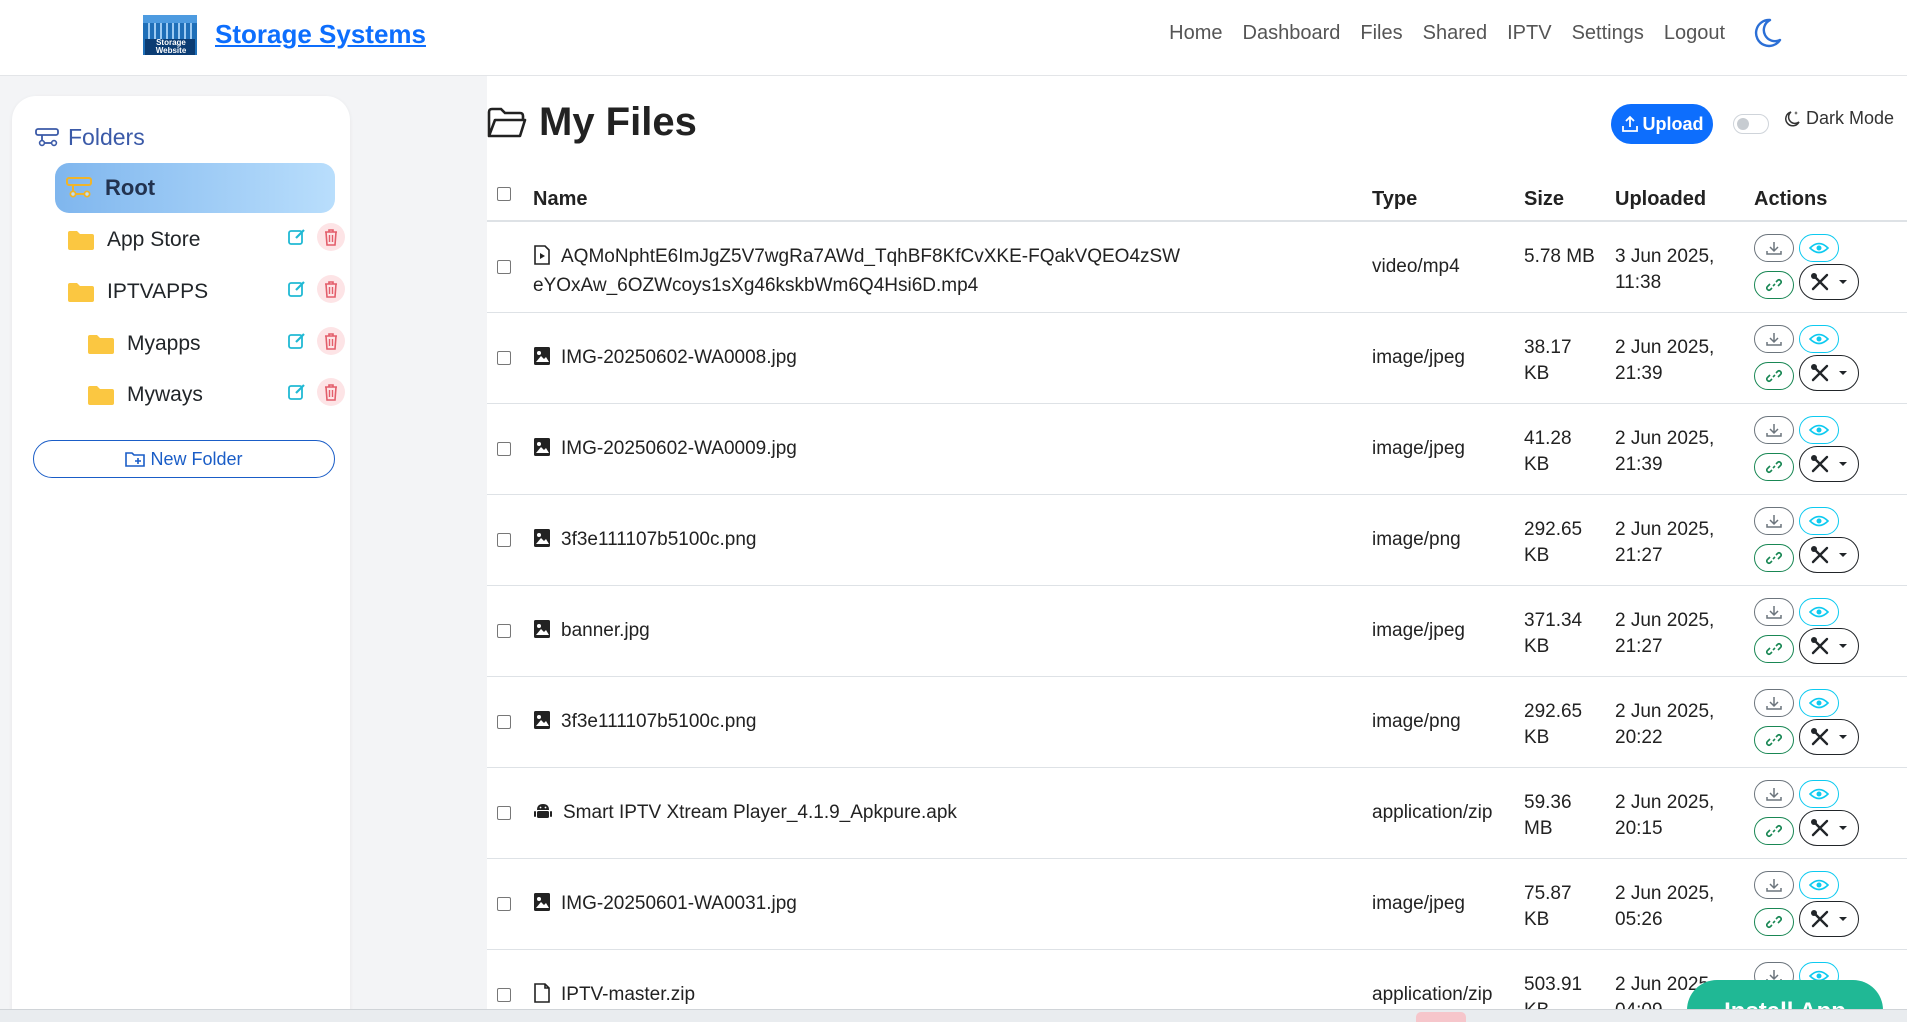 The width and height of the screenshot is (1907, 1022). What do you see at coordinates (1292, 33) in the screenshot?
I see `nav-dashboard: Dashboard` at bounding box center [1292, 33].